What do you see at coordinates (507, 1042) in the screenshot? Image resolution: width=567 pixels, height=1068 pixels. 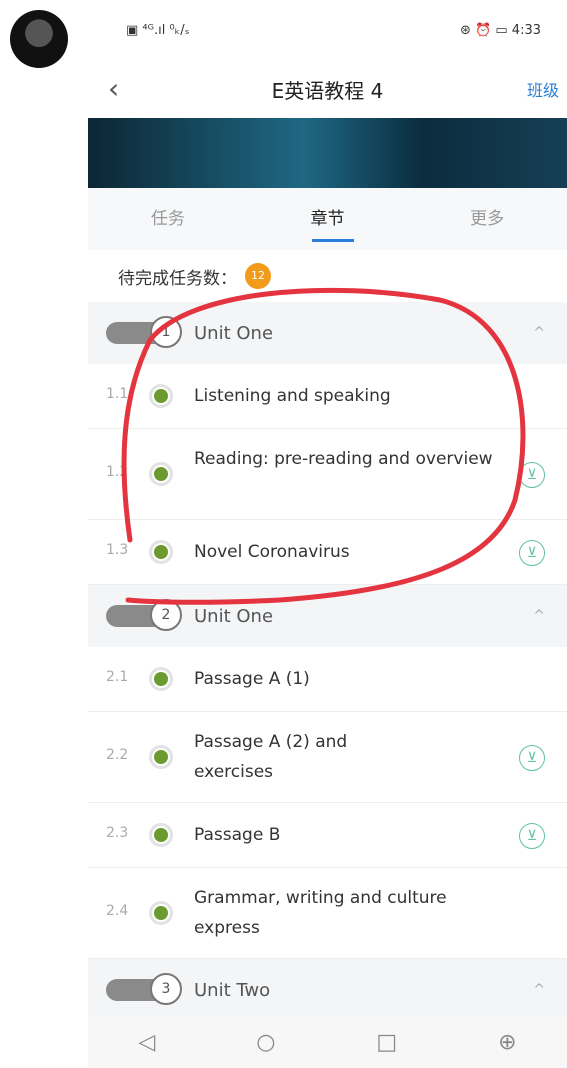 I see `zoom-icon: ⊕` at bounding box center [507, 1042].